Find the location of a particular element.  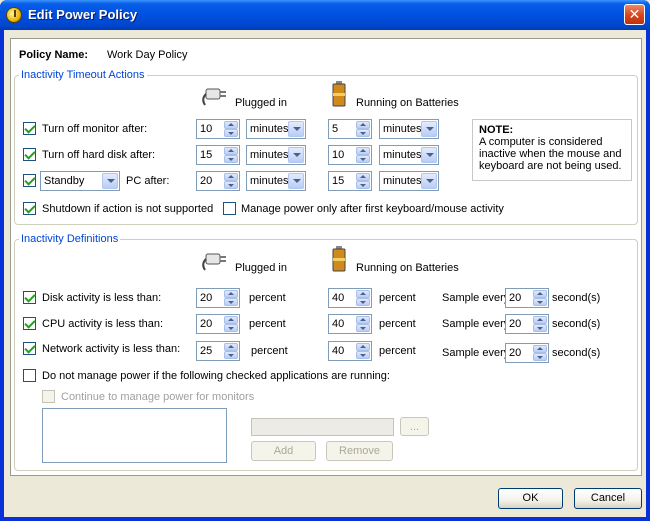

disk-sample-stepper: 20 is located at coordinates (527, 298).